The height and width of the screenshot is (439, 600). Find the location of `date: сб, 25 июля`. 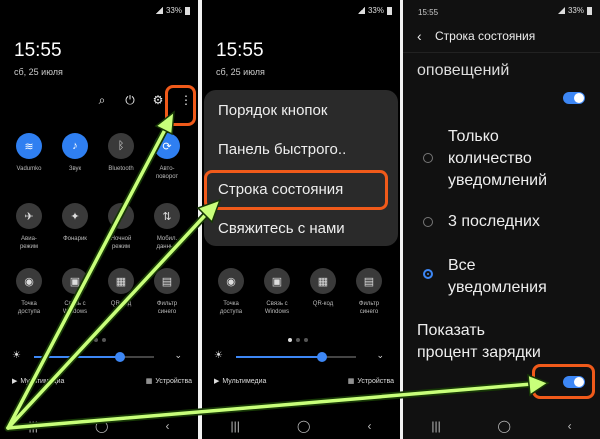

date: сб, 25 июля is located at coordinates (38, 72).